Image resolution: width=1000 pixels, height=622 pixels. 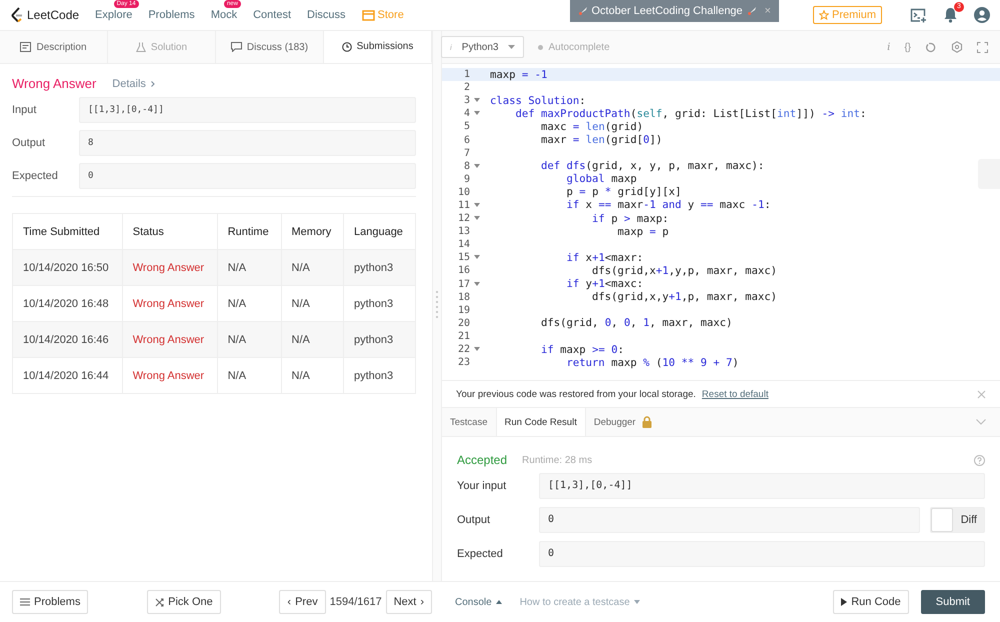 What do you see at coordinates (67, 232) in the screenshot?
I see `column-header: Time Submitted` at bounding box center [67, 232].